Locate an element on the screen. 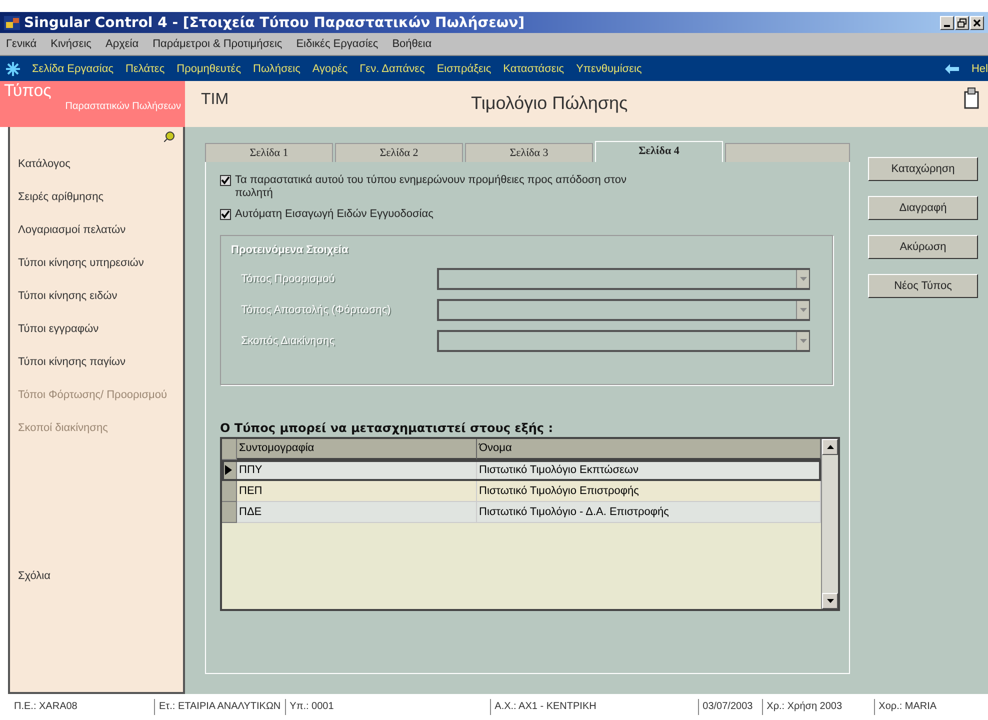 Image resolution: width=988 pixels, height=720 pixels. sidebar-item: Τύποι κίνησης ειδών is located at coordinates (96, 296).